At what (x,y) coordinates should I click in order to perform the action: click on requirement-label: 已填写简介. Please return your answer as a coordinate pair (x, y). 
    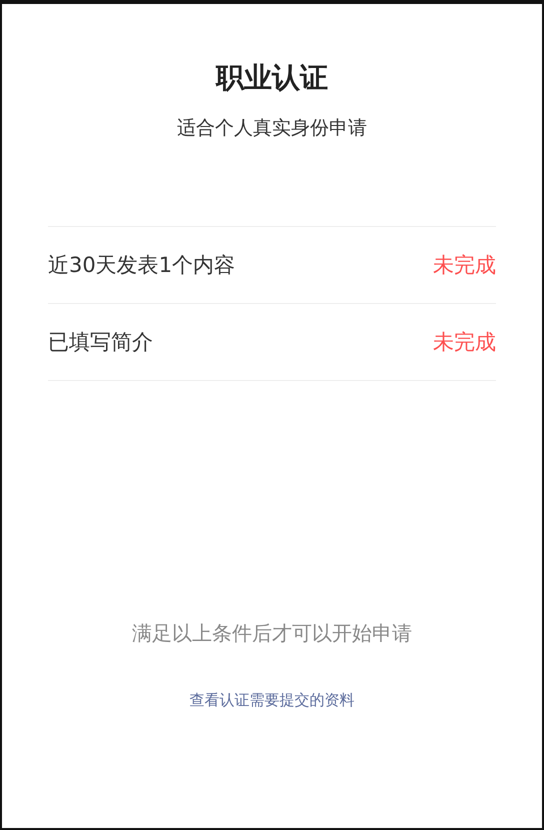
    Looking at the image, I should click on (100, 342).